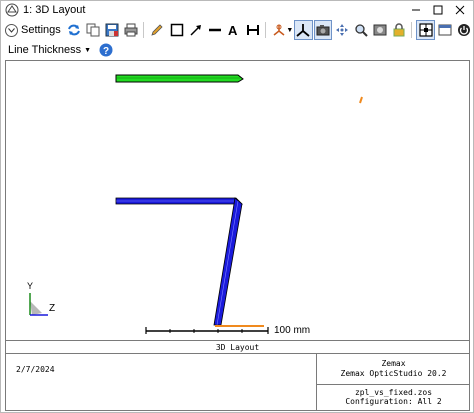 The image size is (474, 413). Describe the element at coordinates (393, 401) in the screenshot. I see `configuration-label: Configuration: All 2` at that location.